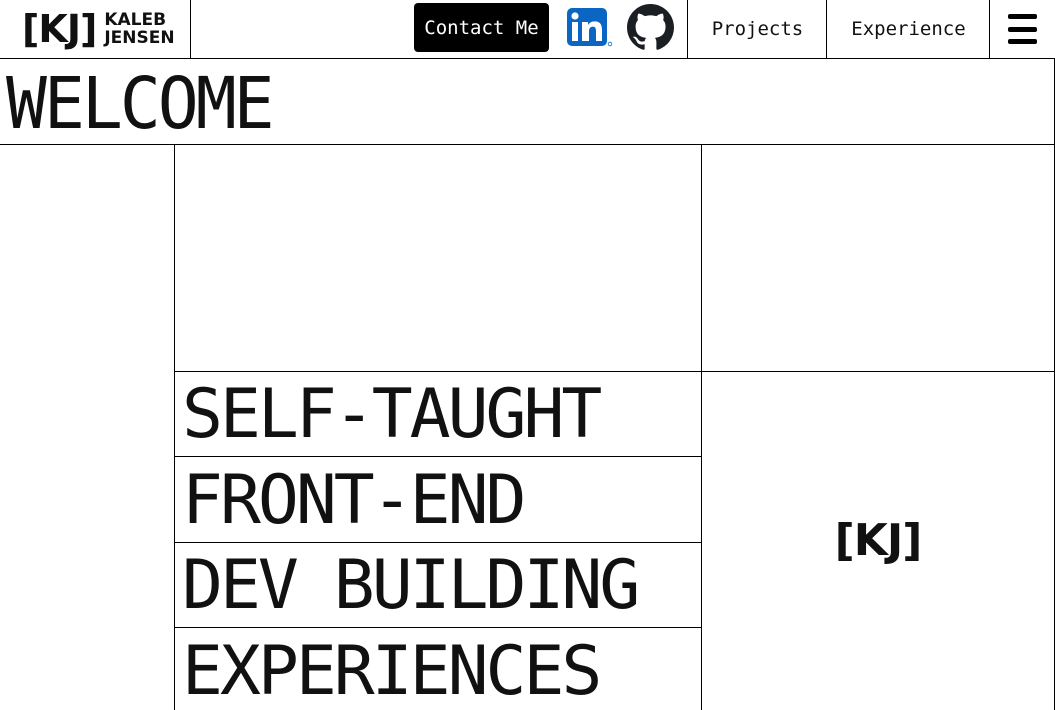 Image resolution: width=1055 pixels, height=710 pixels. I want to click on site-logo: [KJ] KALEB JENSEN, so click(95, 29).